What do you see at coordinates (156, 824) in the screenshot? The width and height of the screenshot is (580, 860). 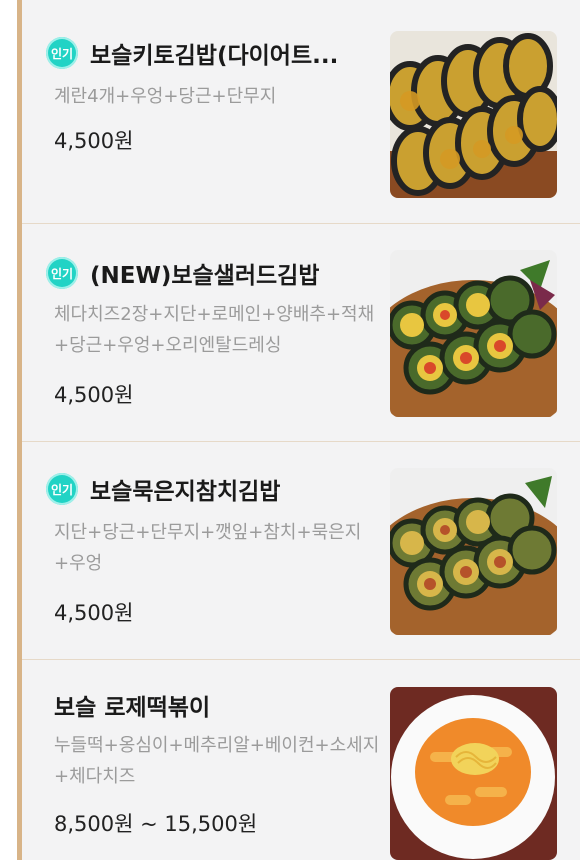 I see `menu-item-price: 8,500원 ~ 15,500원` at bounding box center [156, 824].